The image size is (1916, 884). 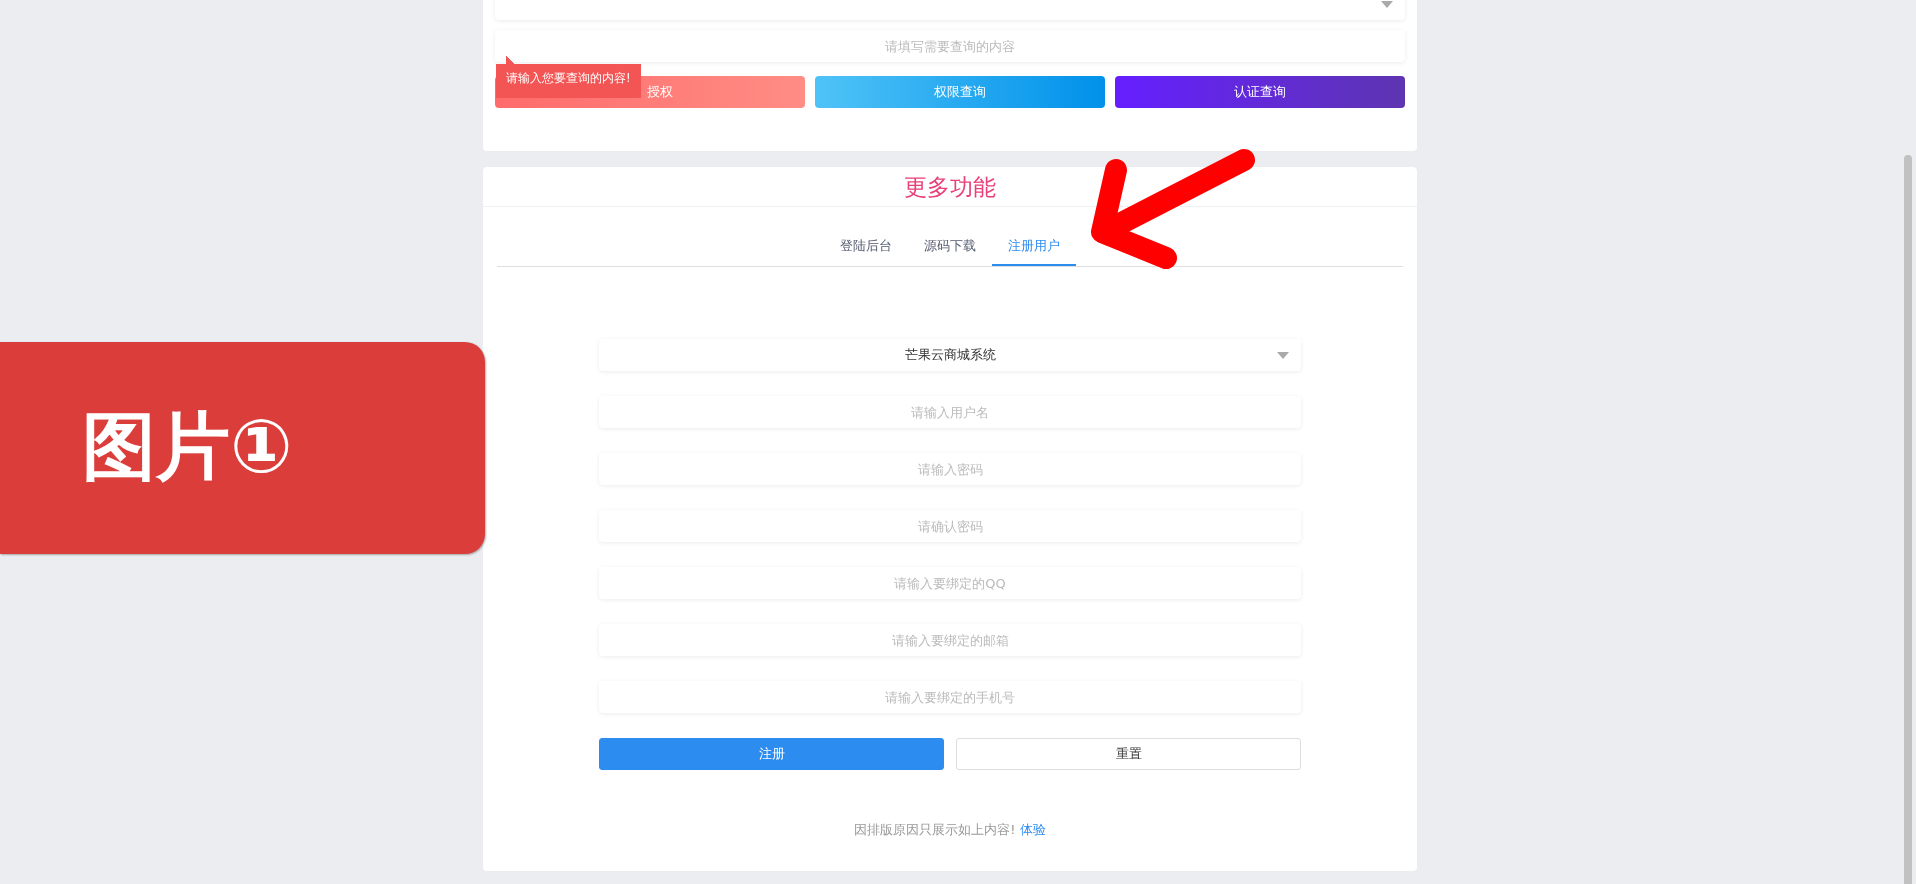 I want to click on footer-note: 因排版原因只展示如上内容! 体验, so click(x=950, y=830).